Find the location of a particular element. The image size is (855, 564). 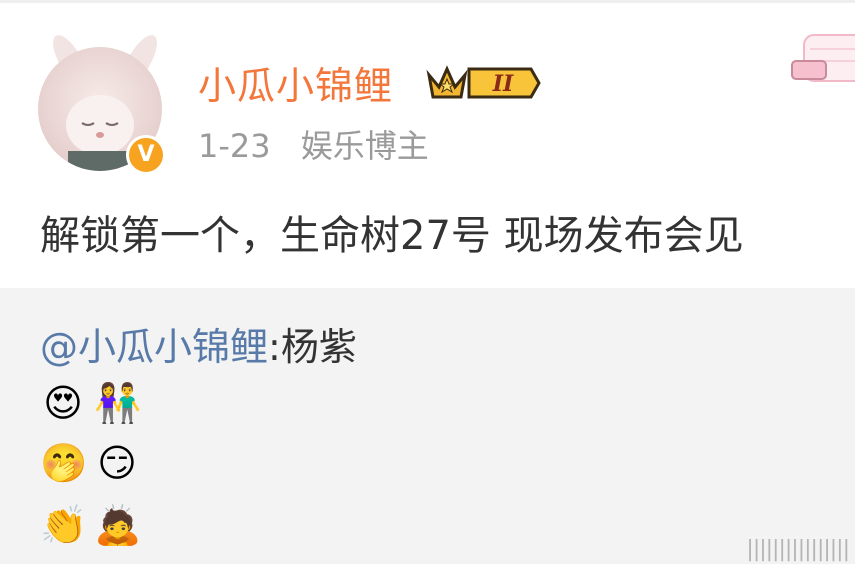

post-date: 1-23 is located at coordinates (234, 146).